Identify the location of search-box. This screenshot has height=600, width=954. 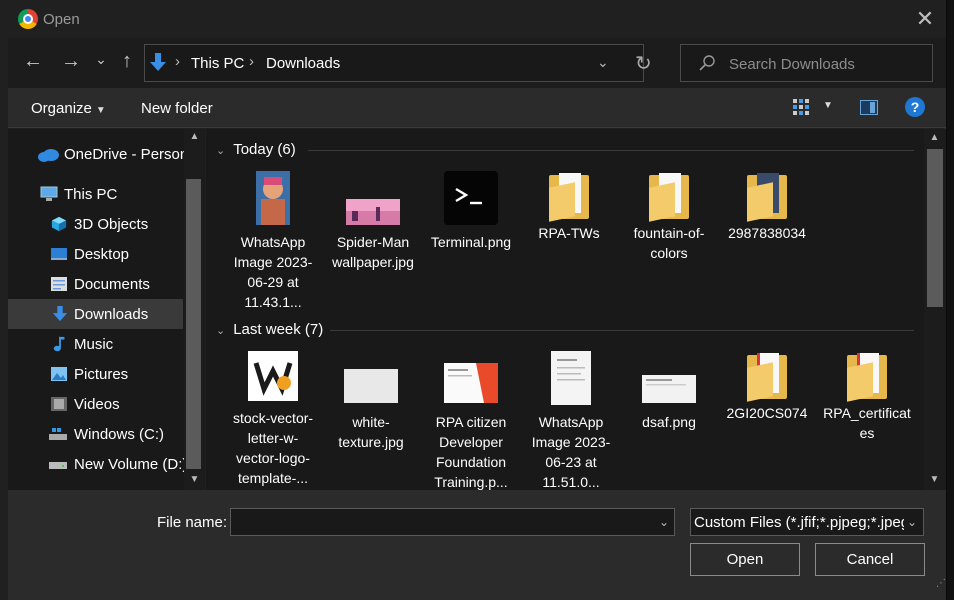
(806, 63).